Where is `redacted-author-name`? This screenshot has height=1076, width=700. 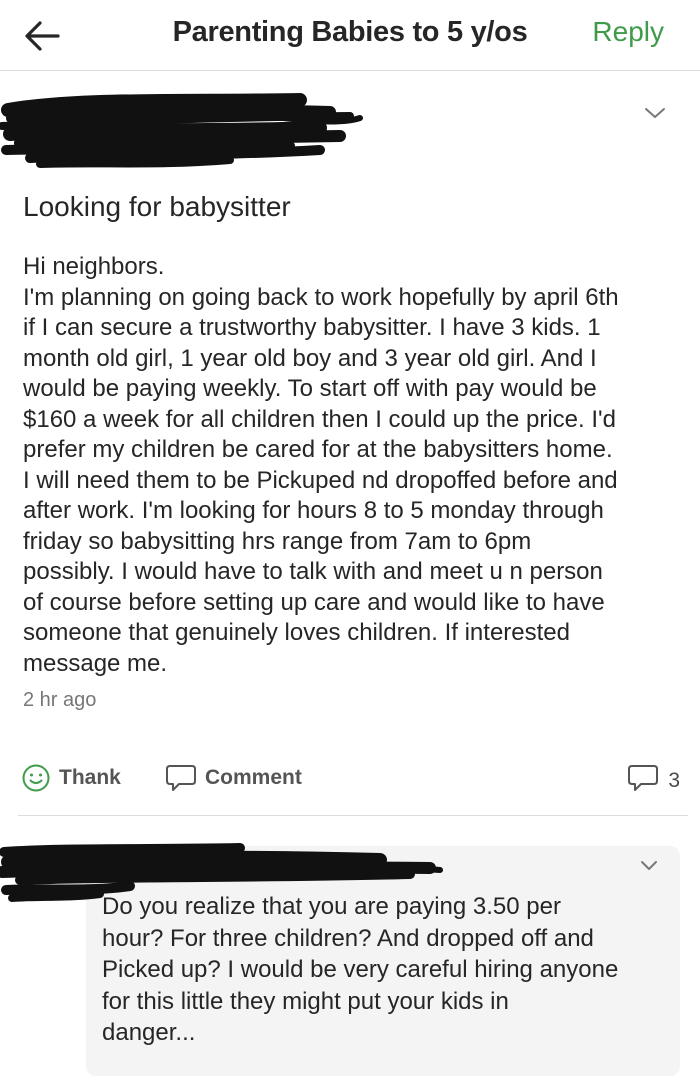
redacted-author-name is located at coordinates (190, 133).